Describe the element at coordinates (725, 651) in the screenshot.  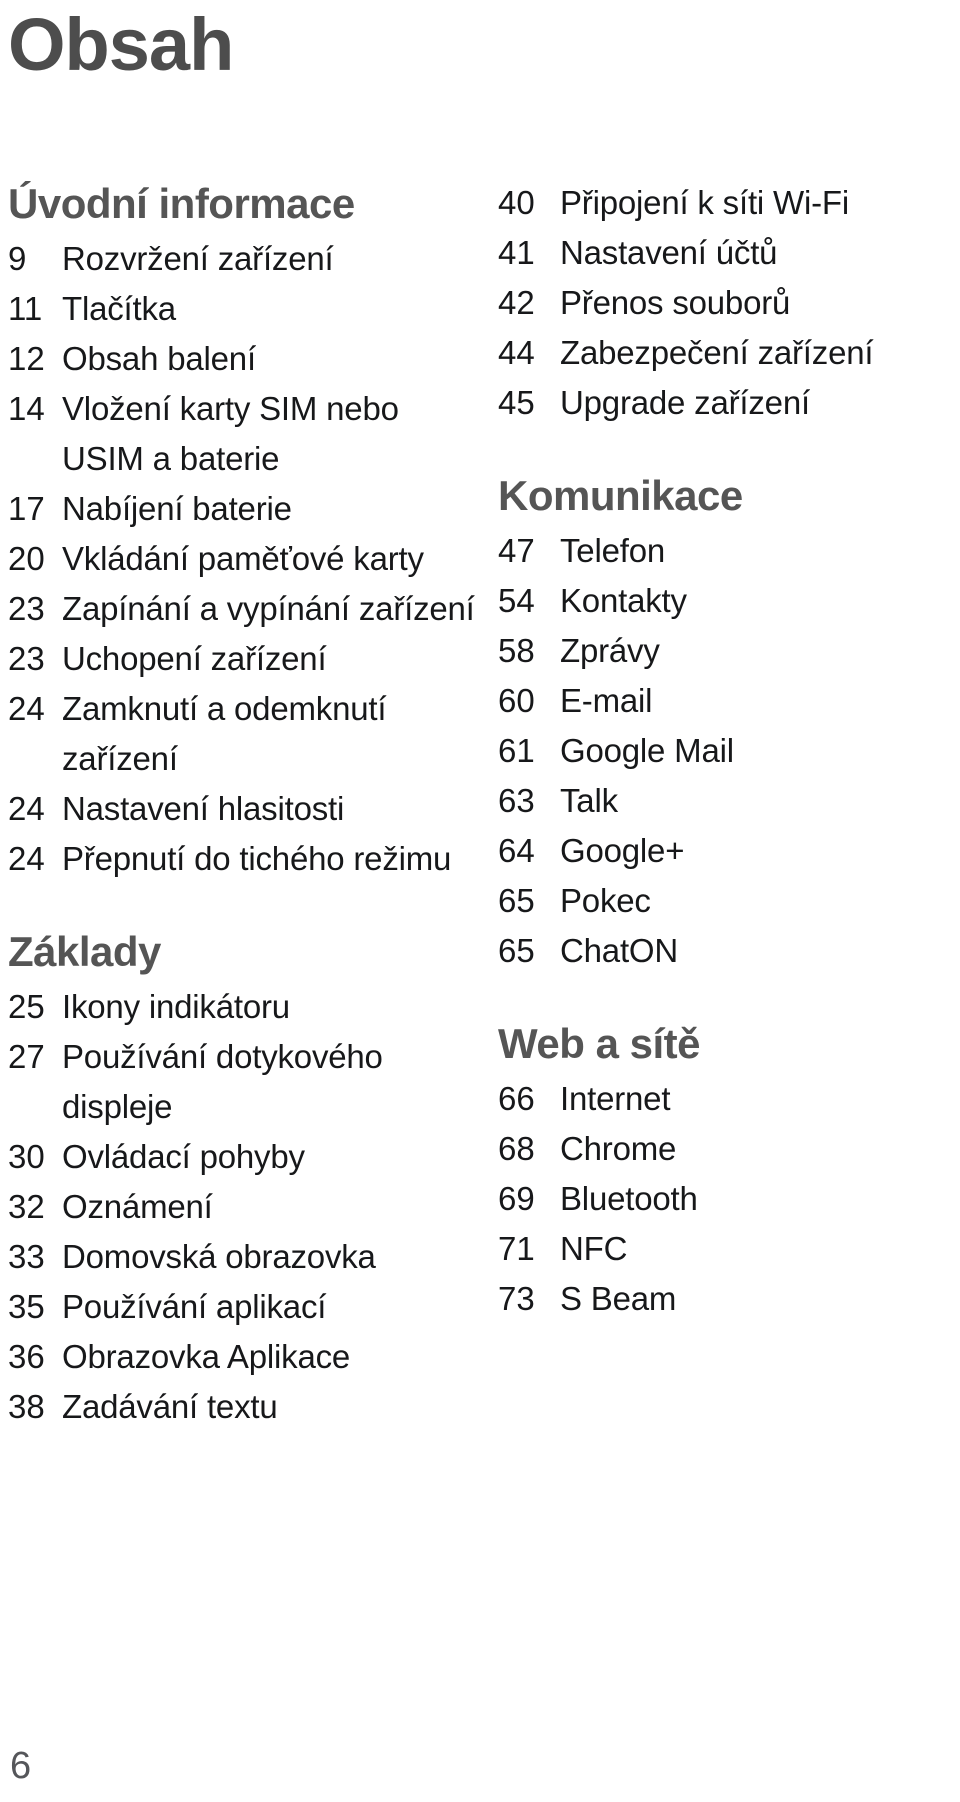
I see `toc-entry: 58 Zprávy` at that location.